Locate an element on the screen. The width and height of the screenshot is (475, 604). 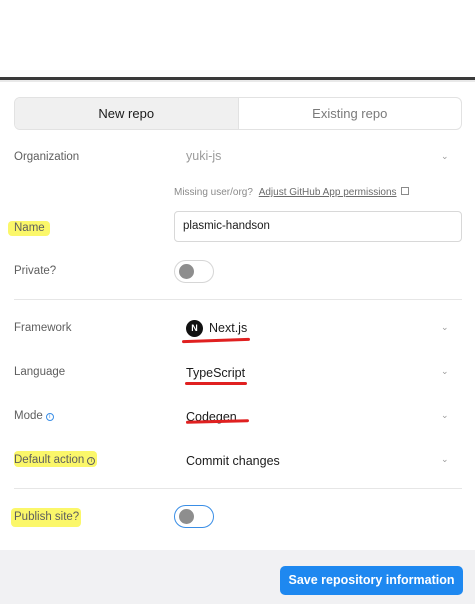
language-select: TypeScript is located at coordinates (215, 373).